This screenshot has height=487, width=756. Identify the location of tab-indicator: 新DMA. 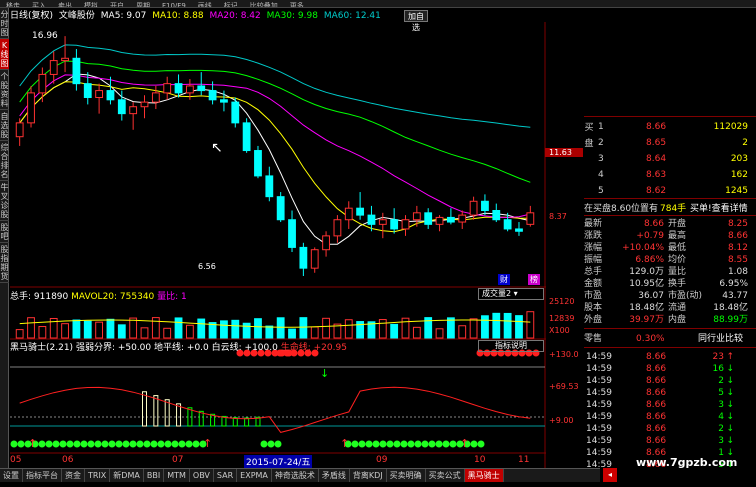
(127, 475).